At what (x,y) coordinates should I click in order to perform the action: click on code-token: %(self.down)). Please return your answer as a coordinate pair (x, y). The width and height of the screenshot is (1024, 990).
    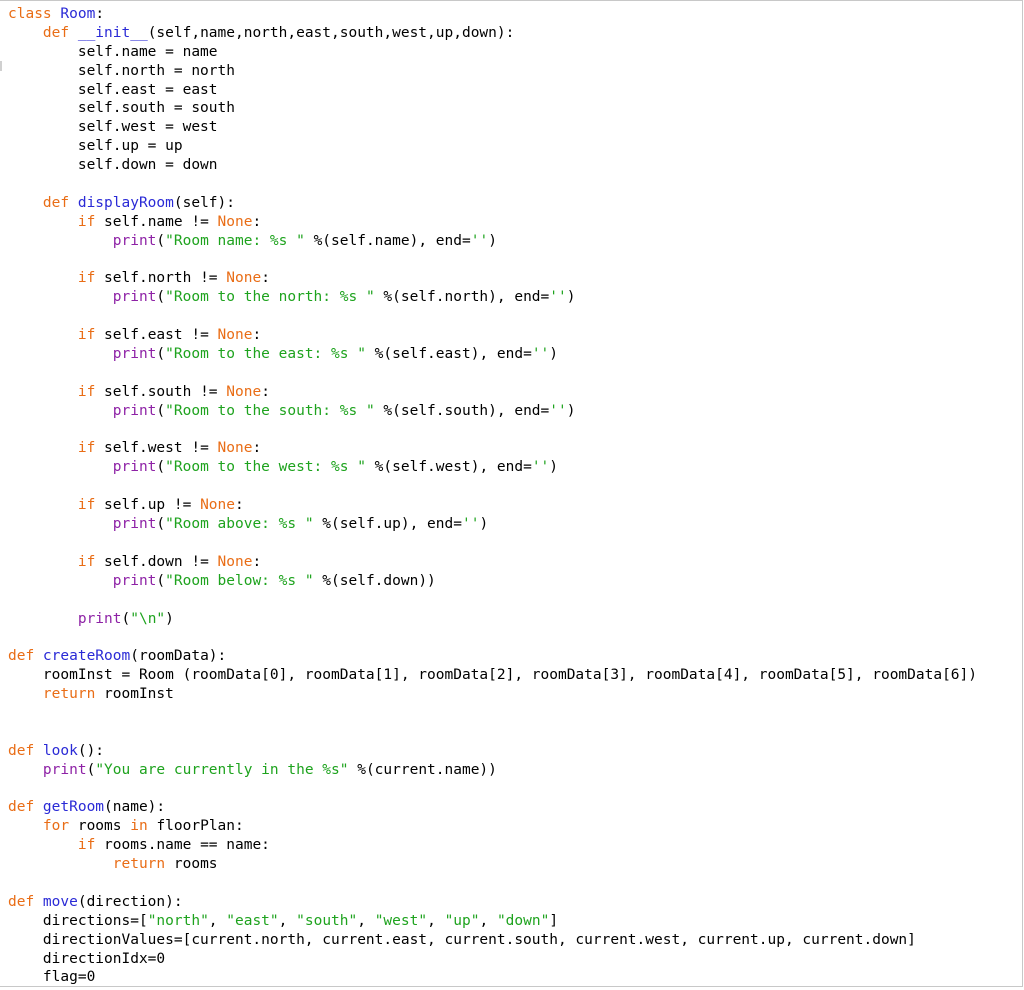
    Looking at the image, I should click on (374, 580).